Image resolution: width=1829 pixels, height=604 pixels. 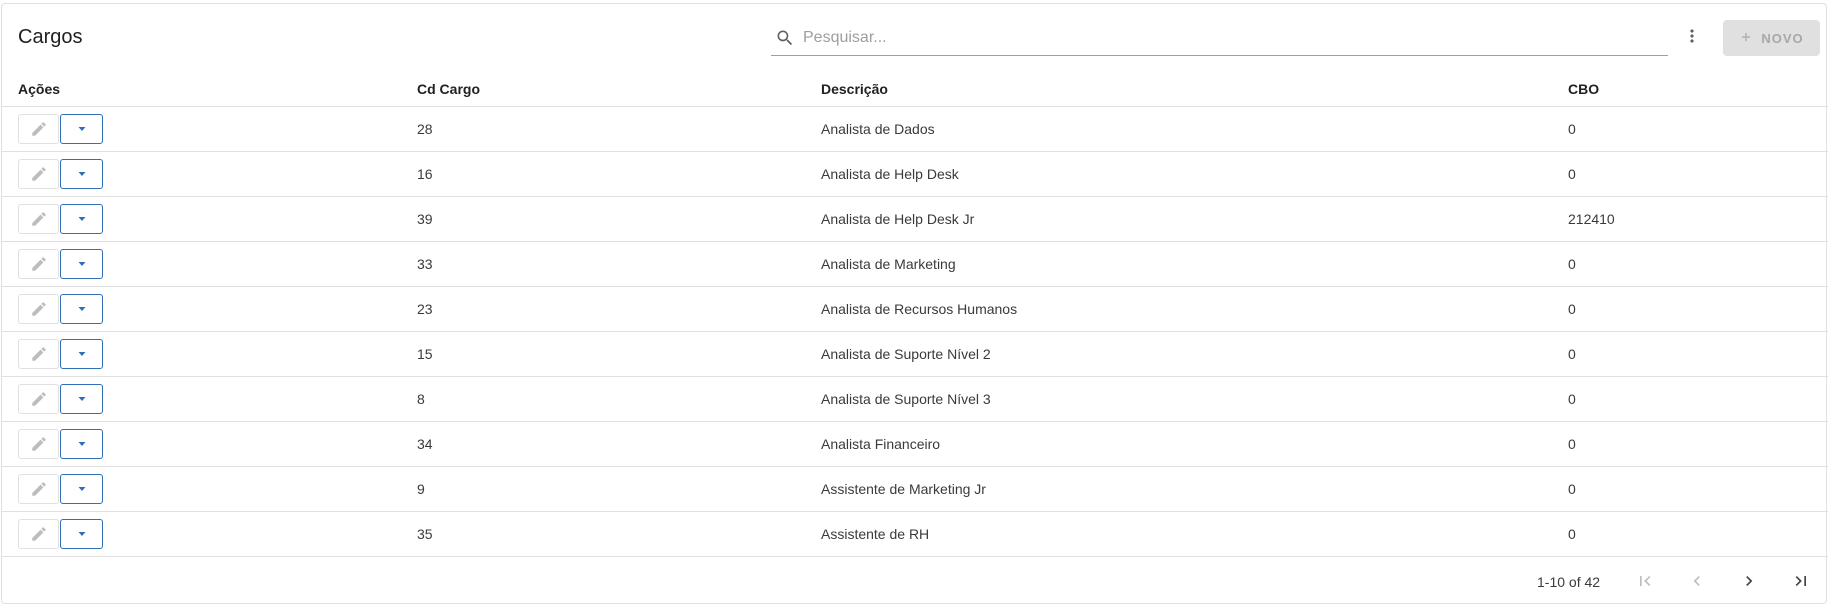 I want to click on cell-descricao: Assistente de RH, so click(x=875, y=534).